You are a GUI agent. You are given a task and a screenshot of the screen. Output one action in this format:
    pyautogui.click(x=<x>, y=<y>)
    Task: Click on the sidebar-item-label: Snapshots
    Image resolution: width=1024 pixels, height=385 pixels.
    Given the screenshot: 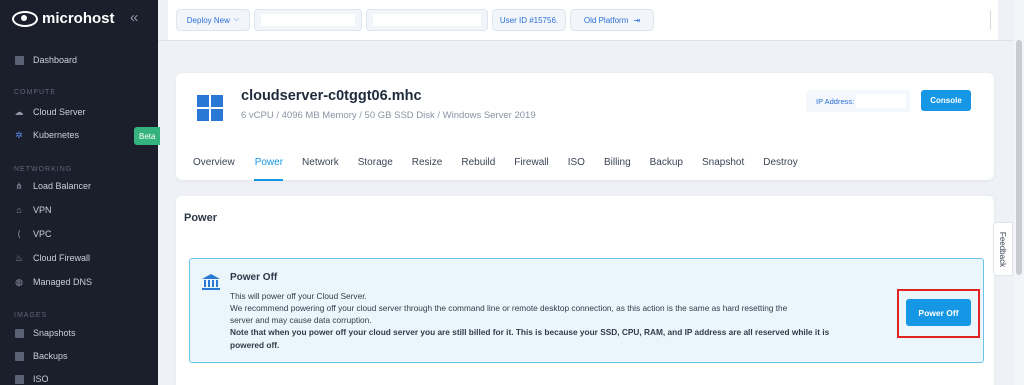 What is the action you would take?
    pyautogui.click(x=54, y=333)
    